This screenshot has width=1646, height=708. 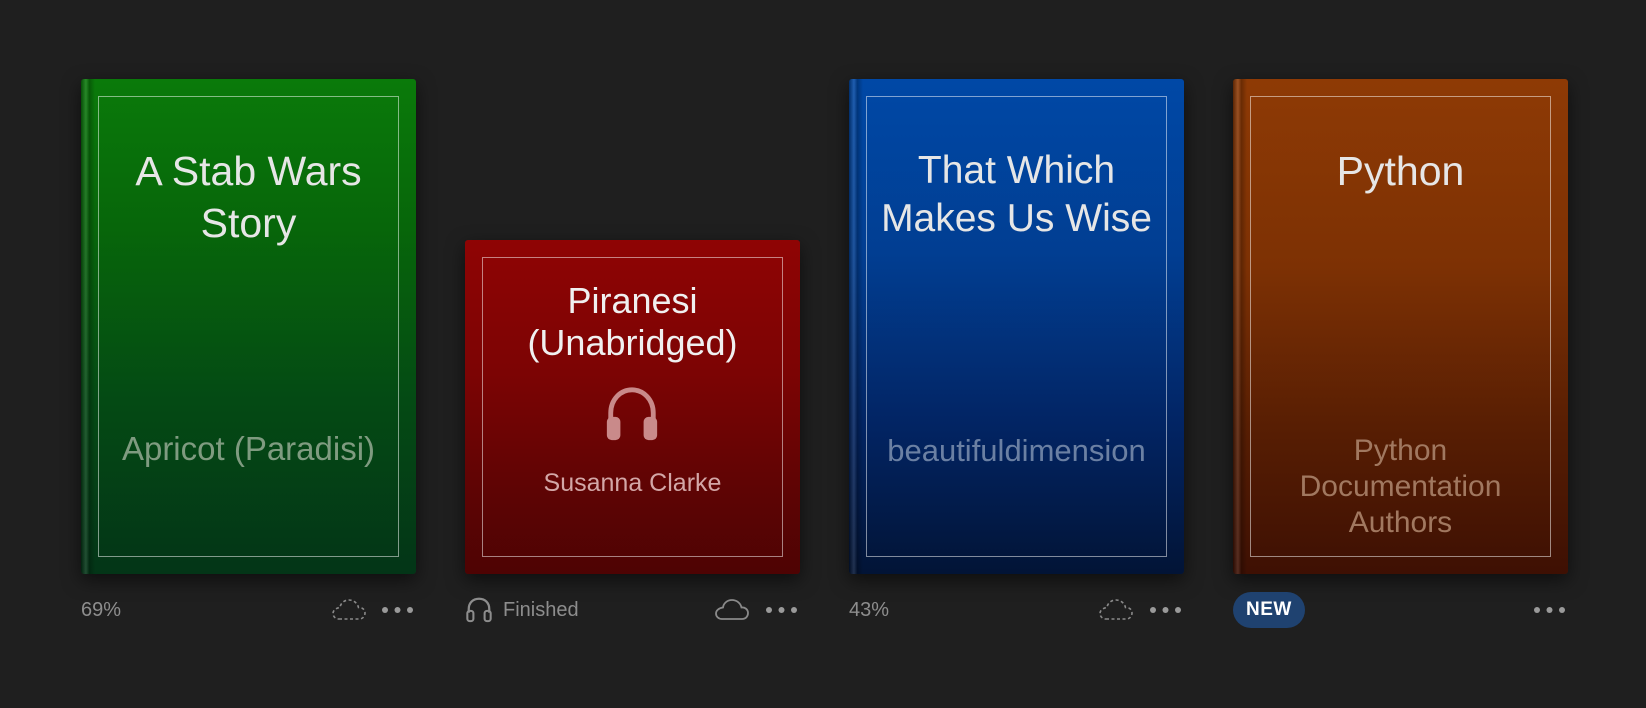 I want to click on book-footer: 69%, so click(x=248, y=610).